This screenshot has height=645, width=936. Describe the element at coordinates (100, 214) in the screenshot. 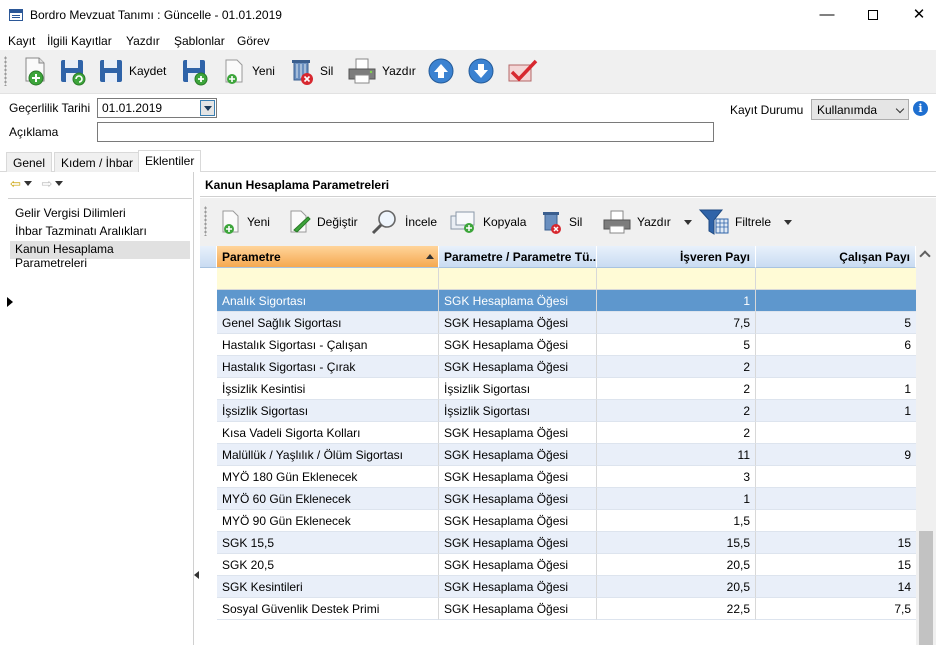

I see `sidebar-item-gelir-vergisi: Gelir Vergisi Dilimleri` at that location.